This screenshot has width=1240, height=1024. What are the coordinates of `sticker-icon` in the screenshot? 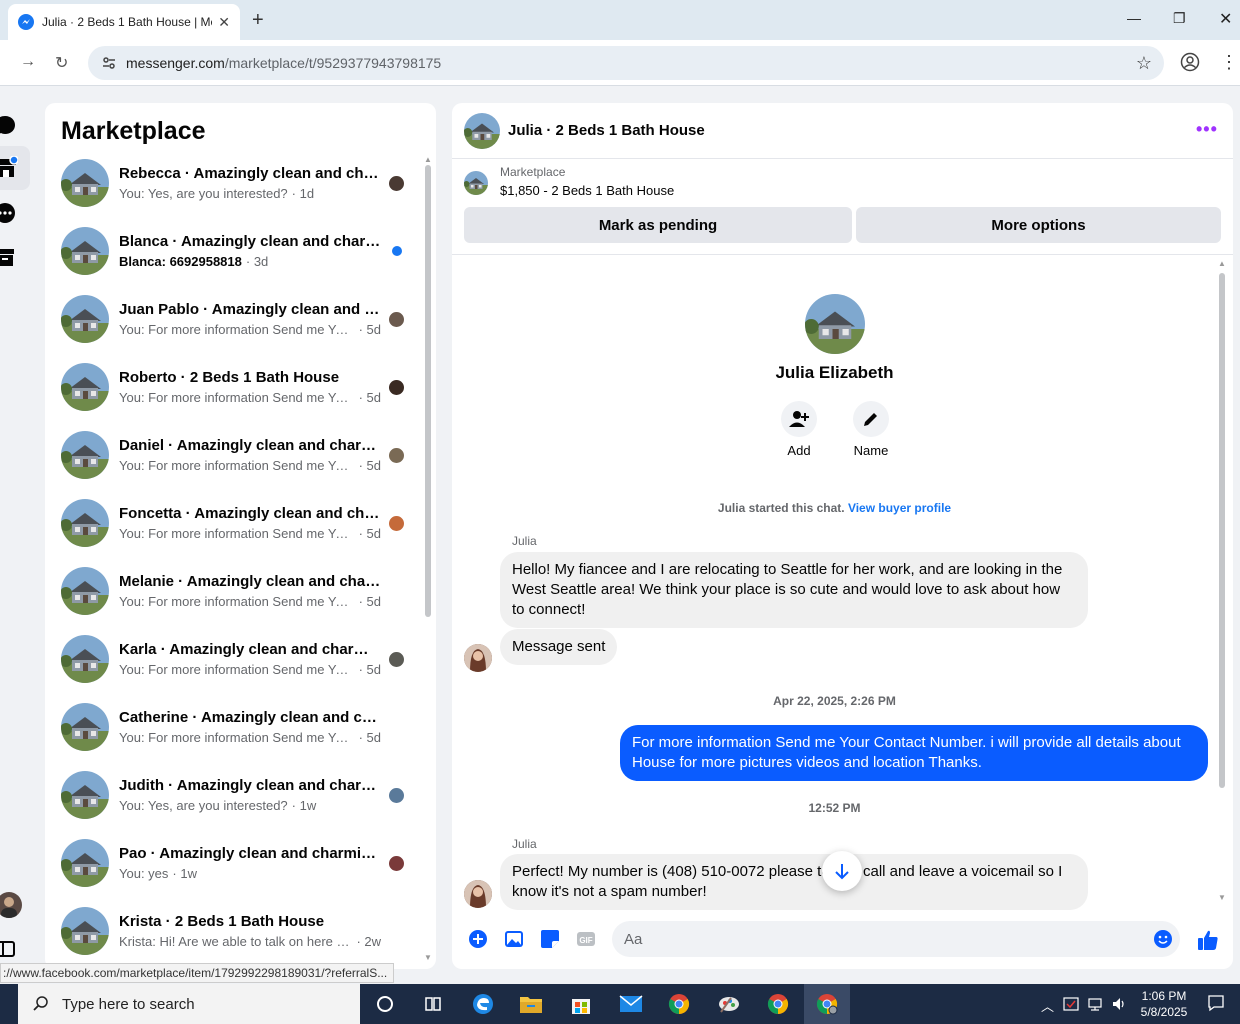 It's located at (550, 939).